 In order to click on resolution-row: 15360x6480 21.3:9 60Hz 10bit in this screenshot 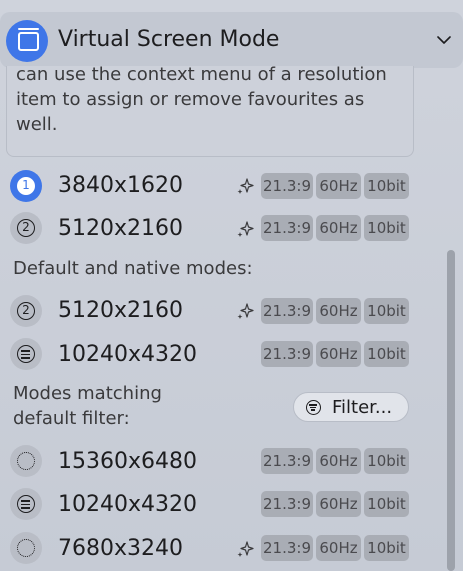, I will do `click(231, 461)`.